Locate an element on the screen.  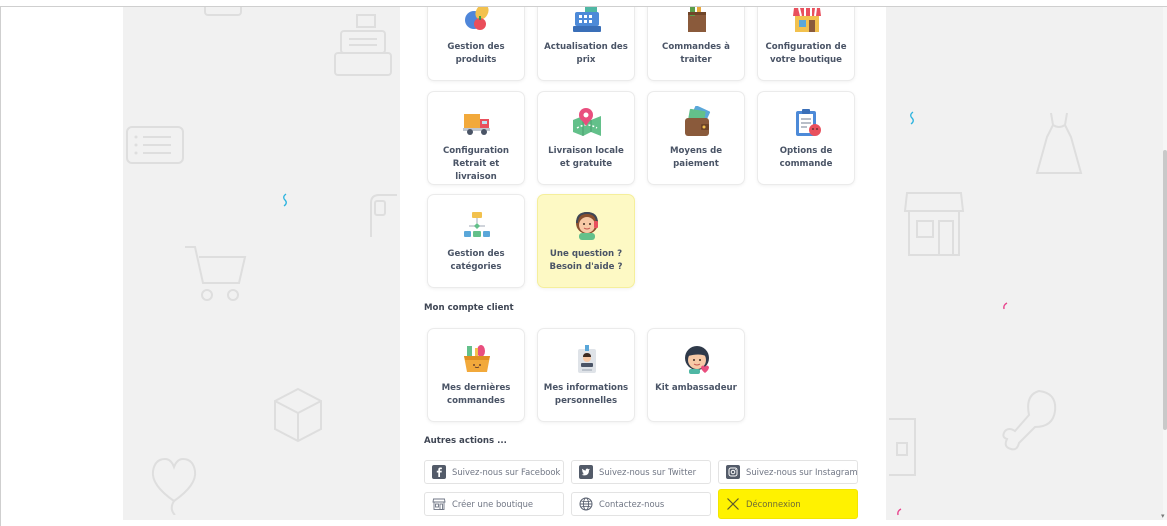
deconnexion-button: Déconnexion is located at coordinates (788, 504).